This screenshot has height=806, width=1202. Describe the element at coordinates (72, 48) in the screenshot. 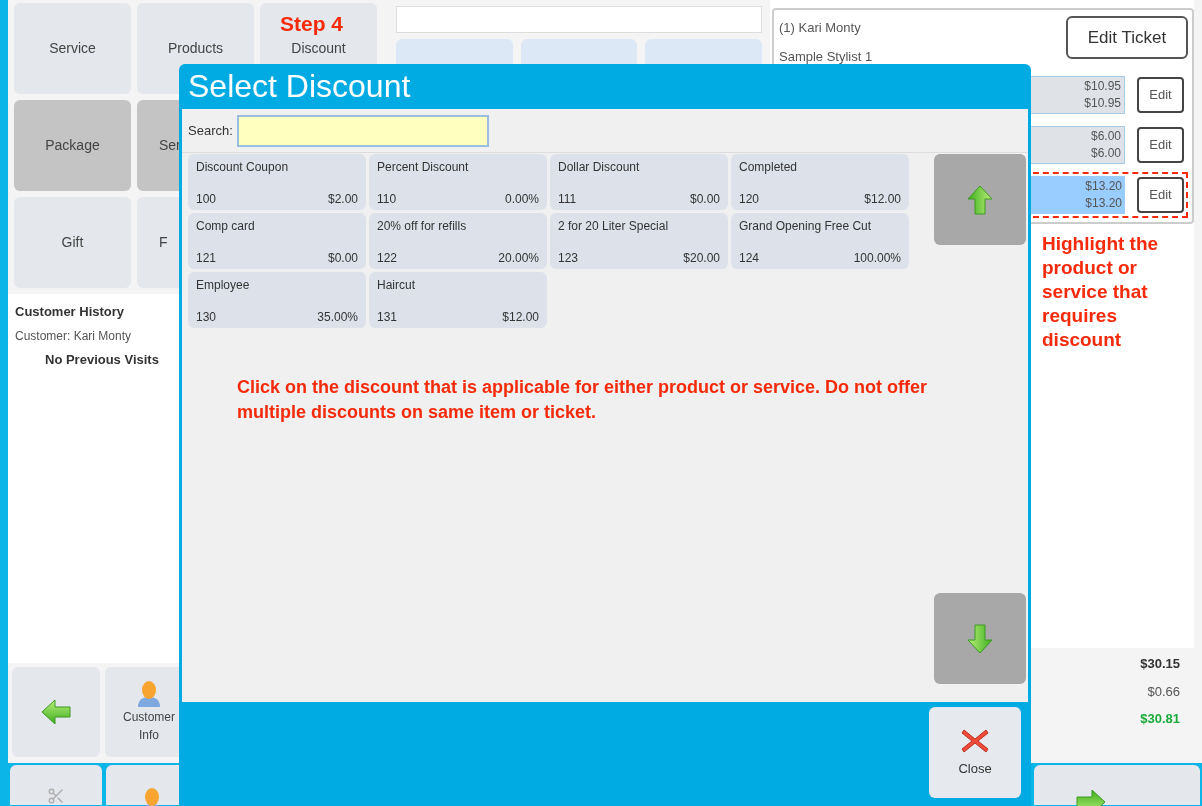

I see `category-tile: Service` at that location.